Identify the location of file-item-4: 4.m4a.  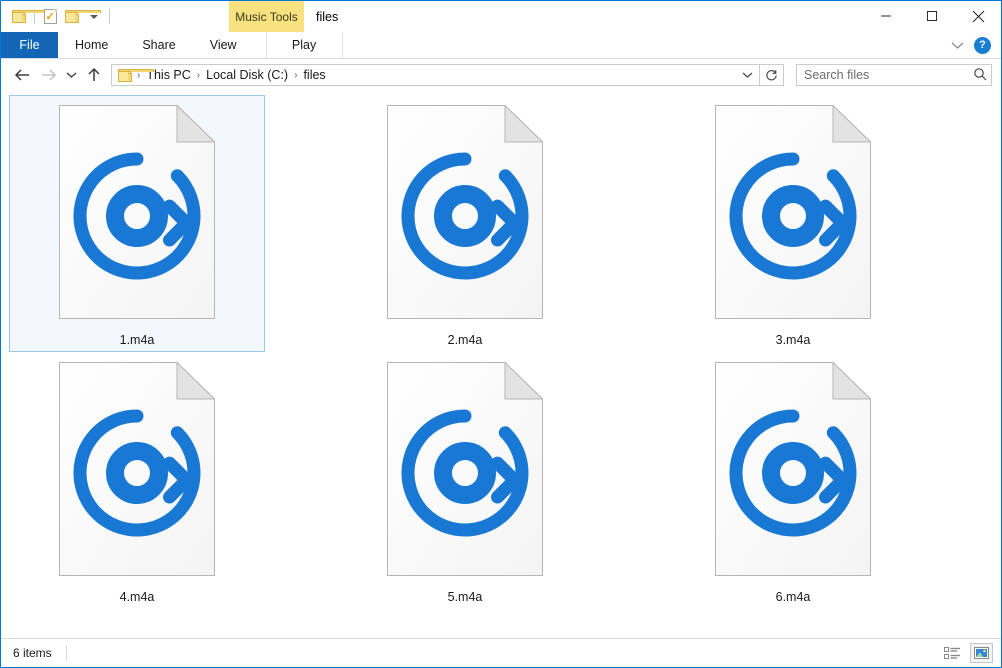
(137, 480).